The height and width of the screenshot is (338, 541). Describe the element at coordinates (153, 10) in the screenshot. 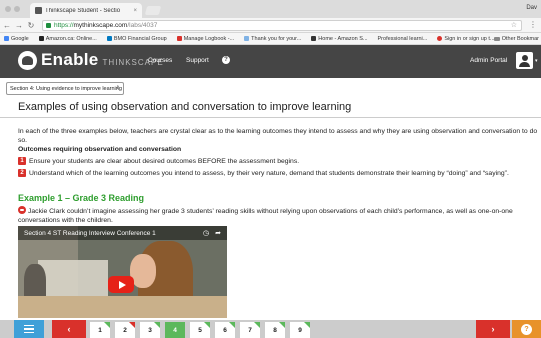

I see `new-tab-button` at that location.